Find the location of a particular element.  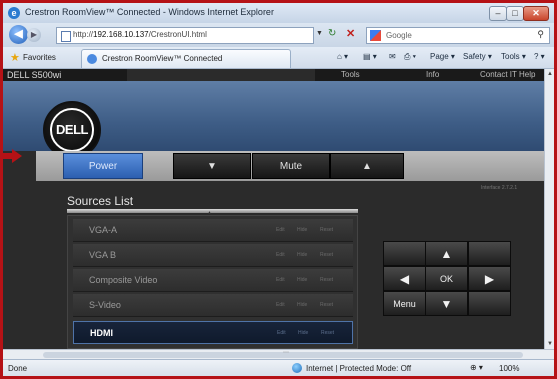

scroll-down-arrow-icon: ▼ is located at coordinates (550, 344).